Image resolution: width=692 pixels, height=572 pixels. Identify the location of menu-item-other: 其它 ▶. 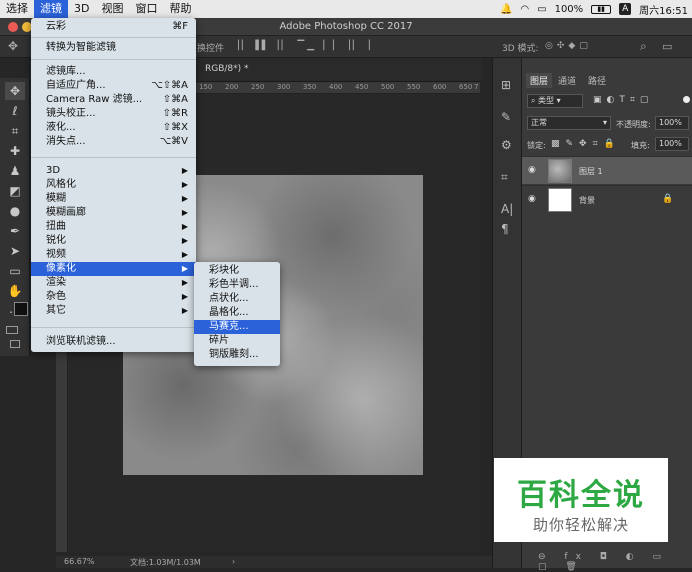
(113, 311).